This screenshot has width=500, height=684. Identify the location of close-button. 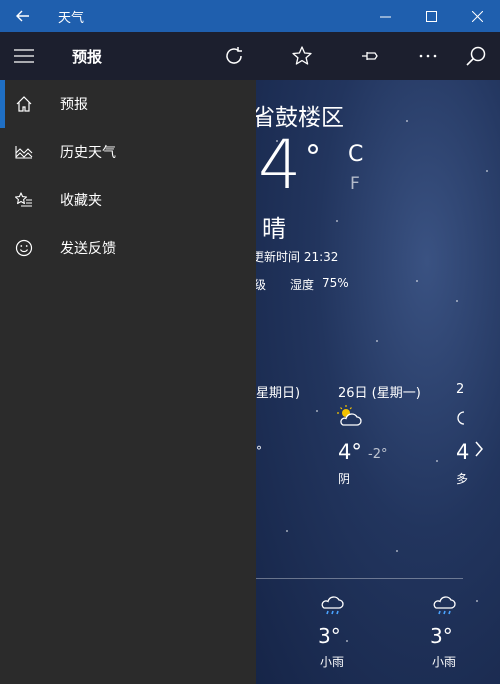
(477, 16).